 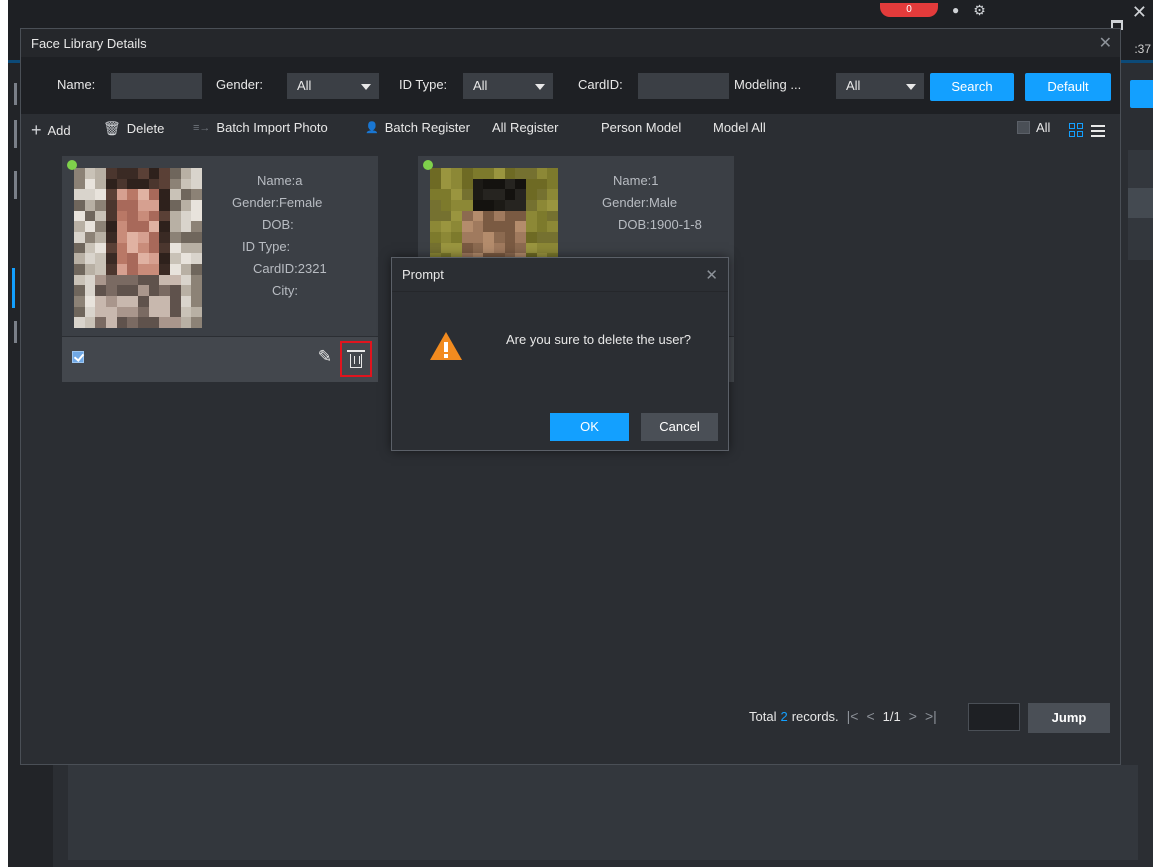 I want to click on person-model-label: Person Model, so click(x=641, y=127).